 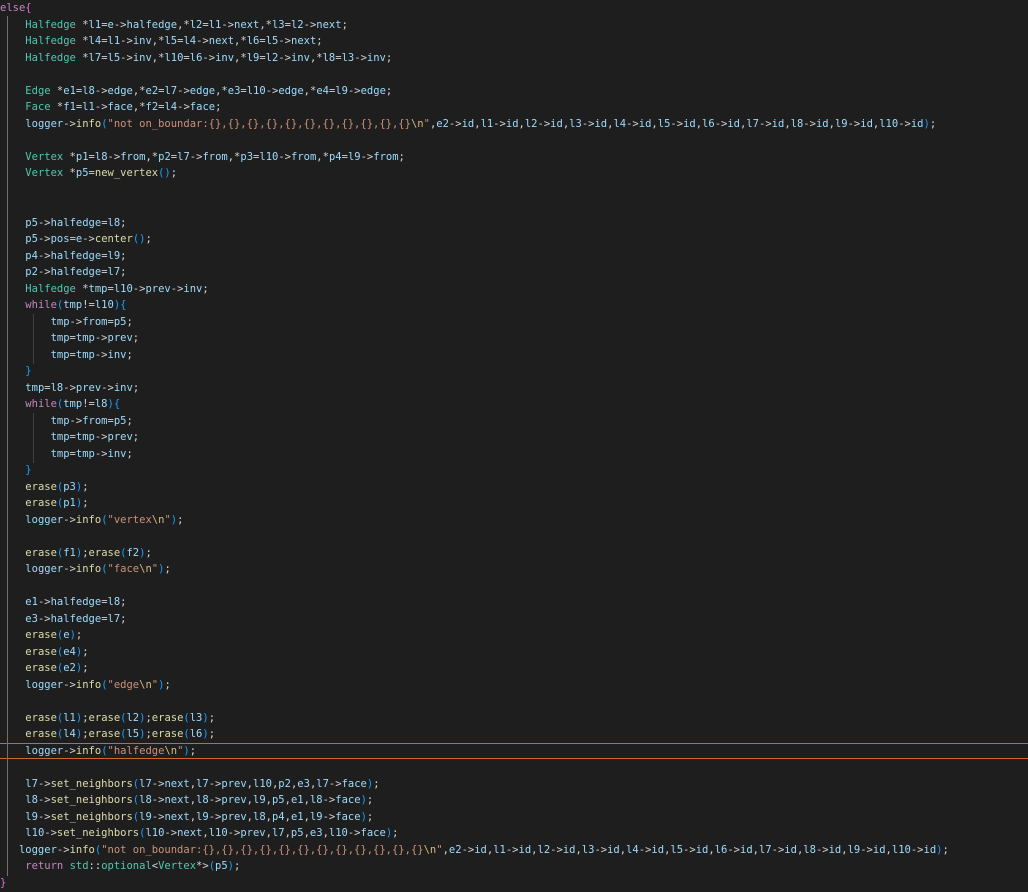 I want to click on code-line: return std::optional<Vertex*>(p5);, so click(x=514, y=866).